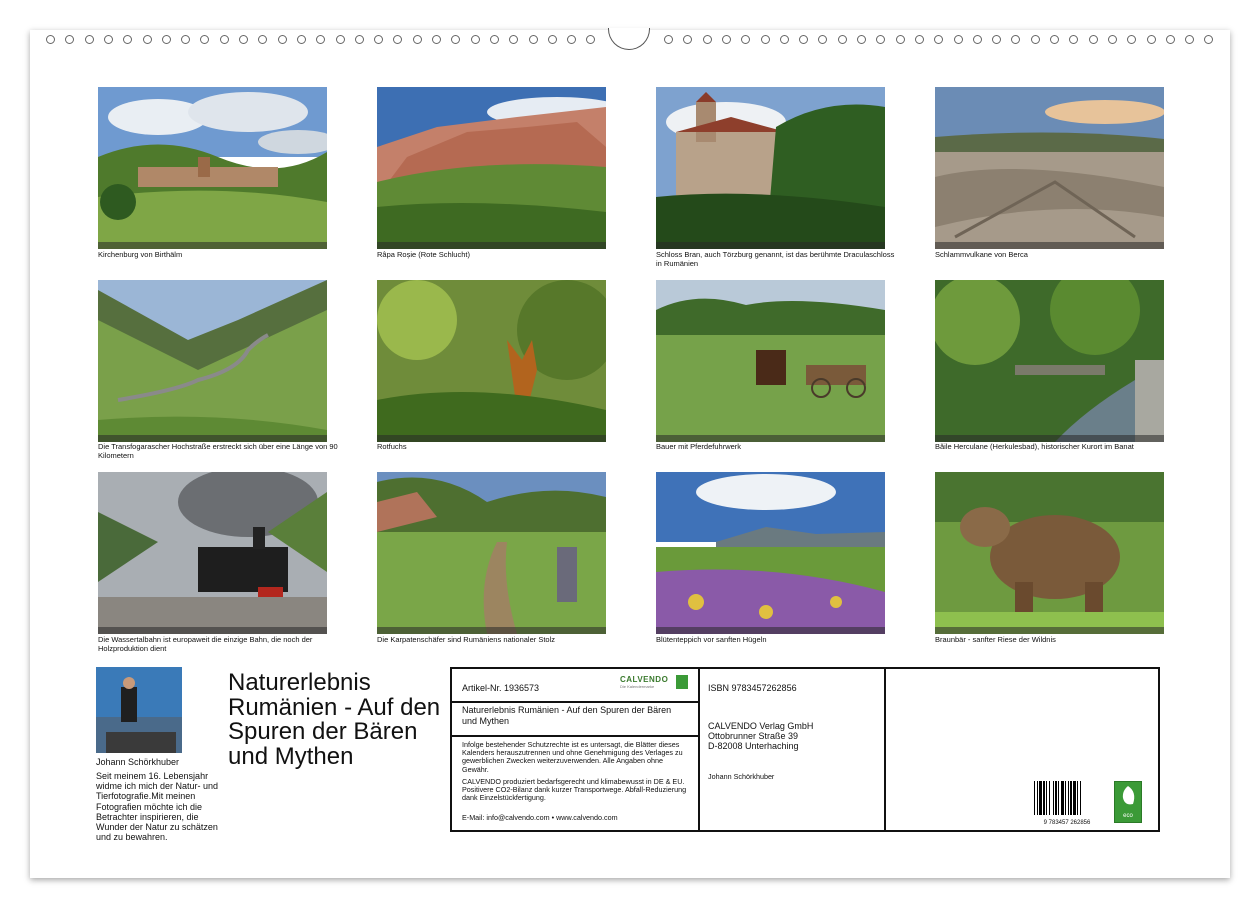 This screenshot has height=908, width=1260. Describe the element at coordinates (770, 553) in the screenshot. I see `thumbnail-bluetenteppich` at that location.